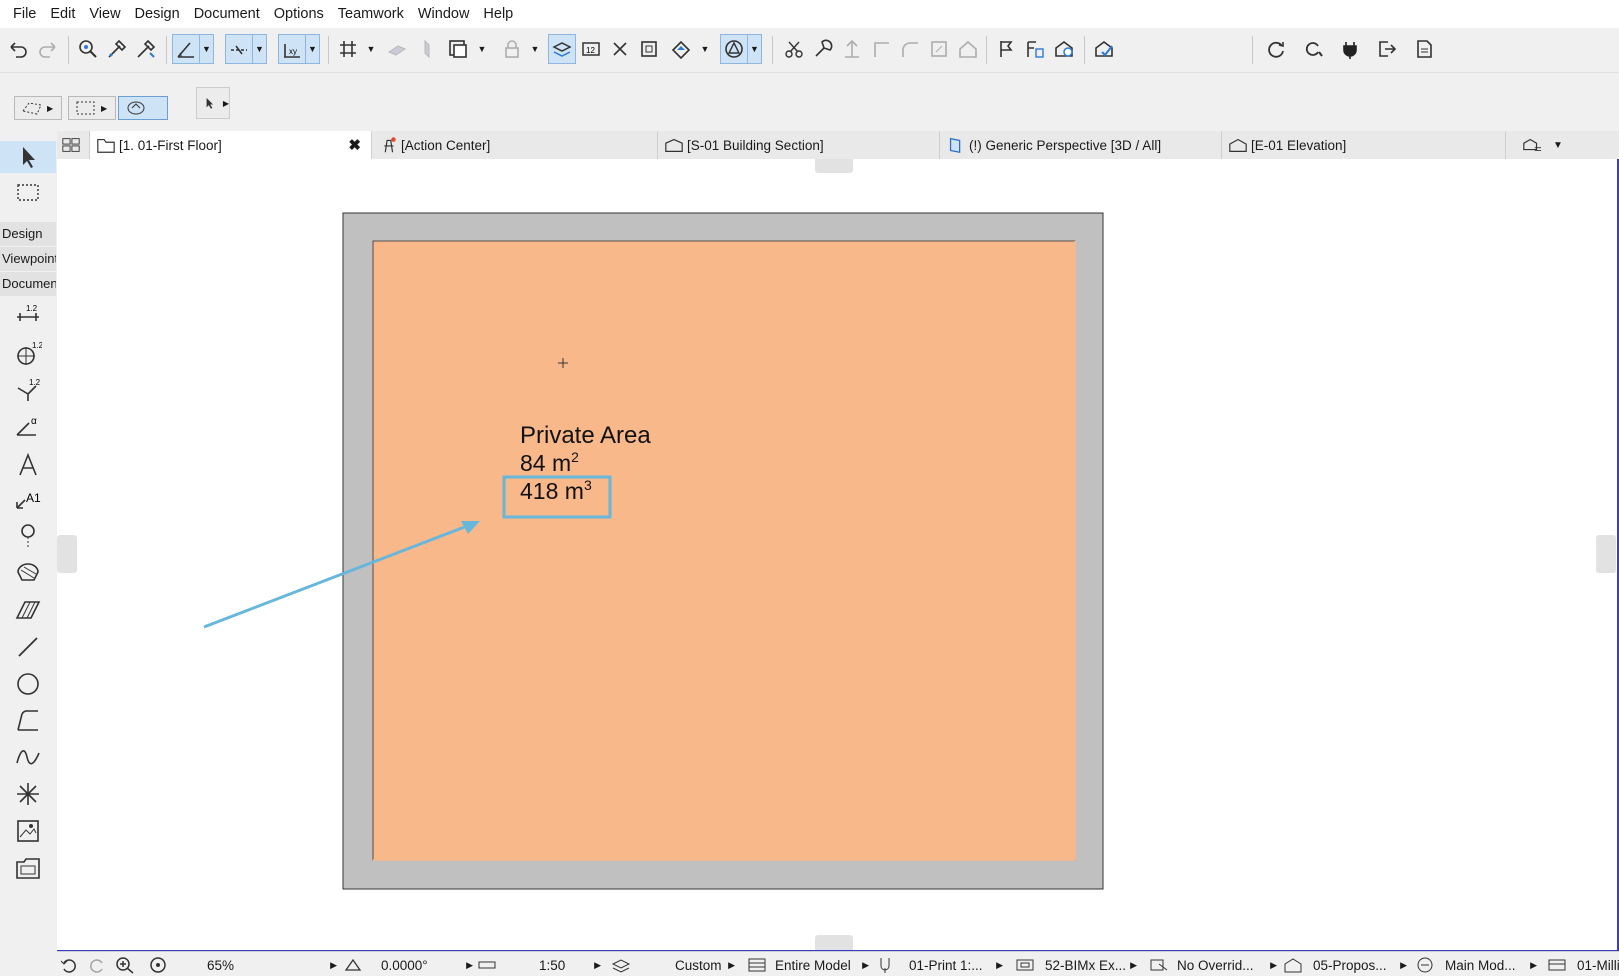 The width and height of the screenshot is (1619, 976). Describe the element at coordinates (28, 390) in the screenshot. I see `level-dimension-tool-icon: 1.2` at that location.